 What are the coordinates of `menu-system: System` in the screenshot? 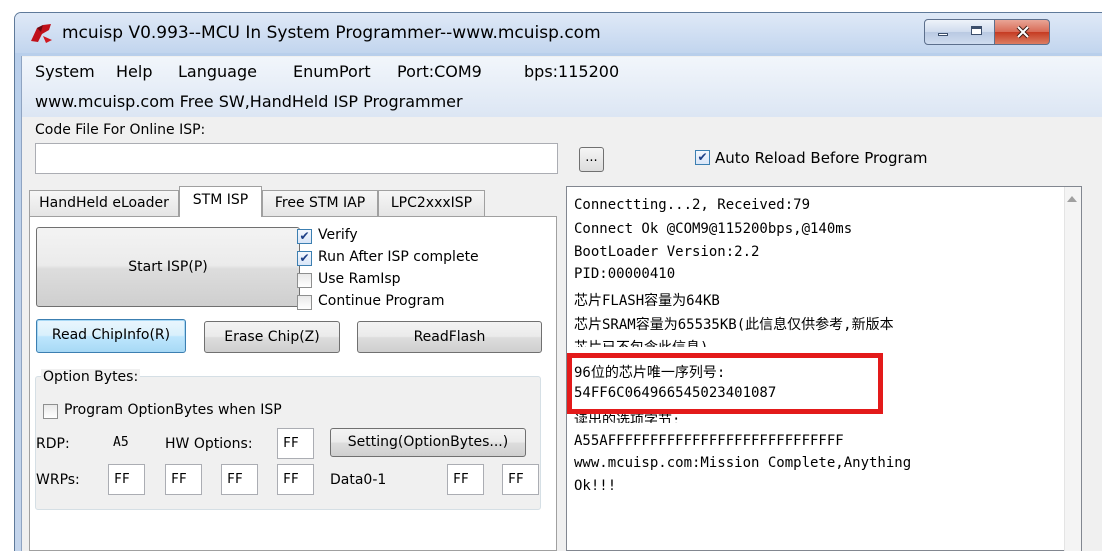 It's located at (65, 71).